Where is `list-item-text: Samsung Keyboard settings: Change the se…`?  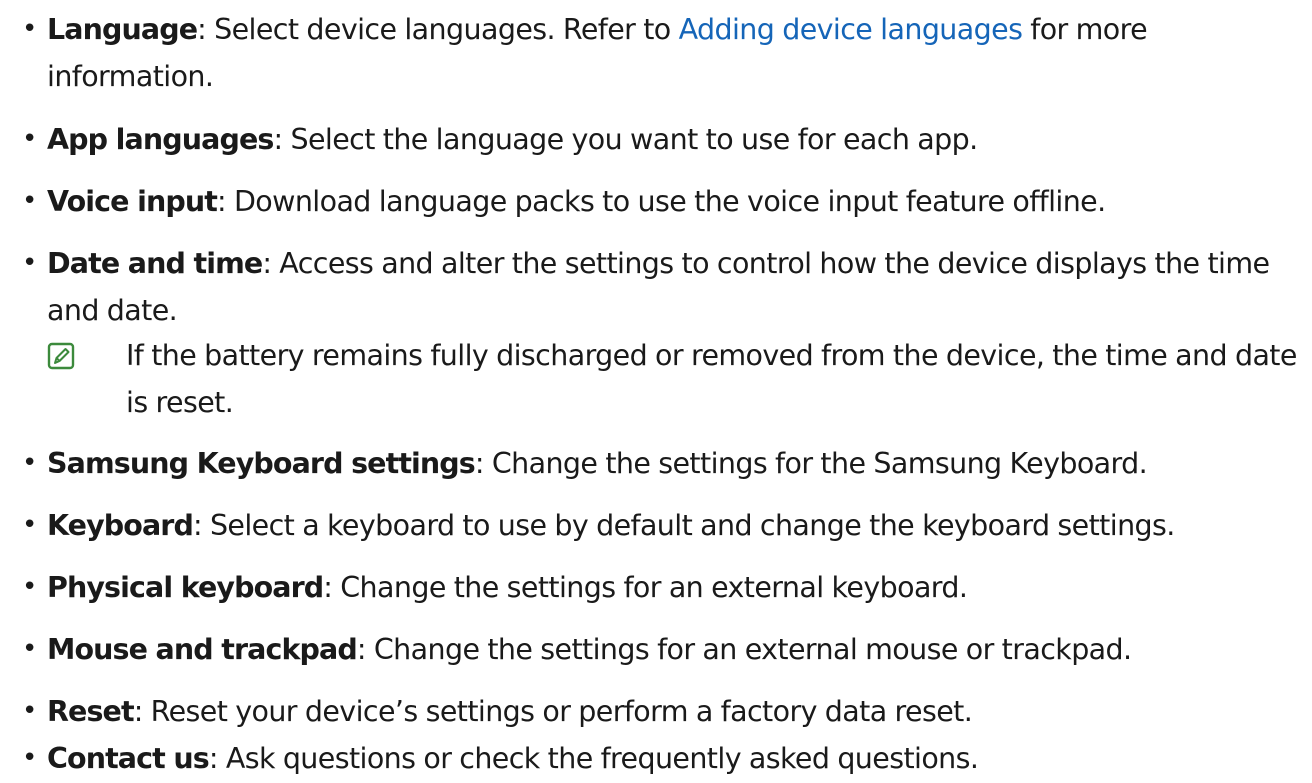 list-item-text: Samsung Keyboard settings: Change the se… is located at coordinates (674, 463).